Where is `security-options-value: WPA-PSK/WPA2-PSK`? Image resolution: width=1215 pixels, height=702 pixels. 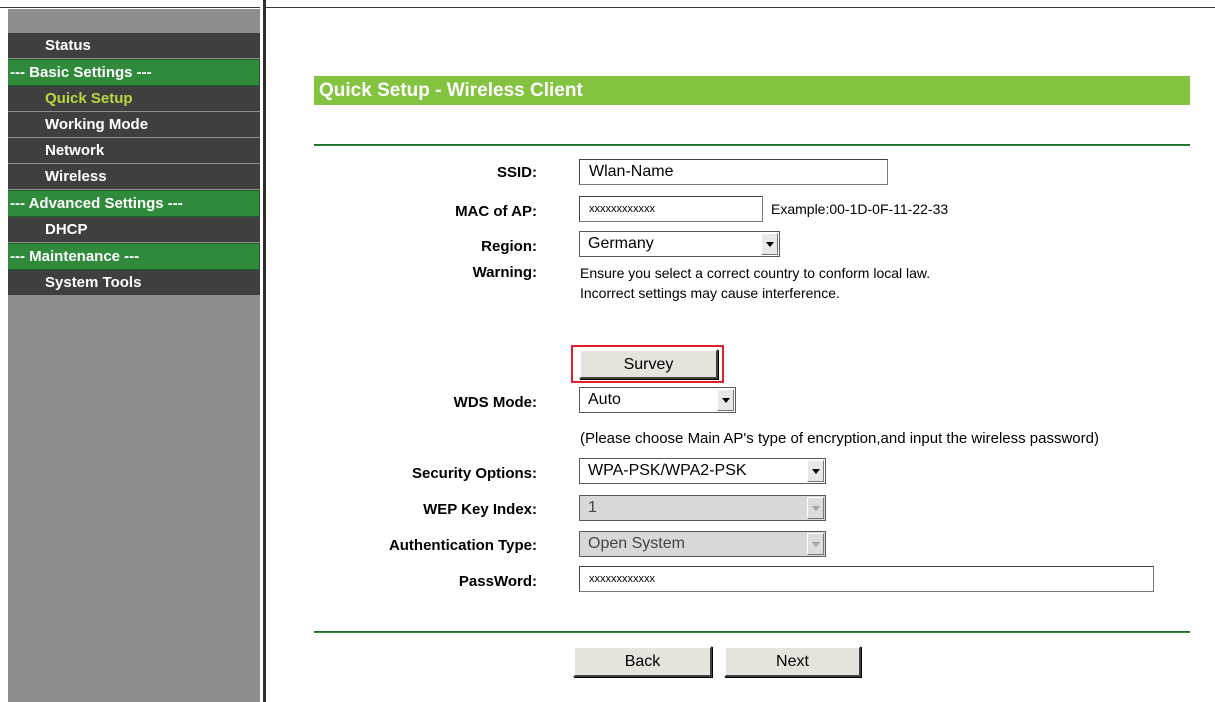
security-options-value: WPA-PSK/WPA2-PSK is located at coordinates (667, 470).